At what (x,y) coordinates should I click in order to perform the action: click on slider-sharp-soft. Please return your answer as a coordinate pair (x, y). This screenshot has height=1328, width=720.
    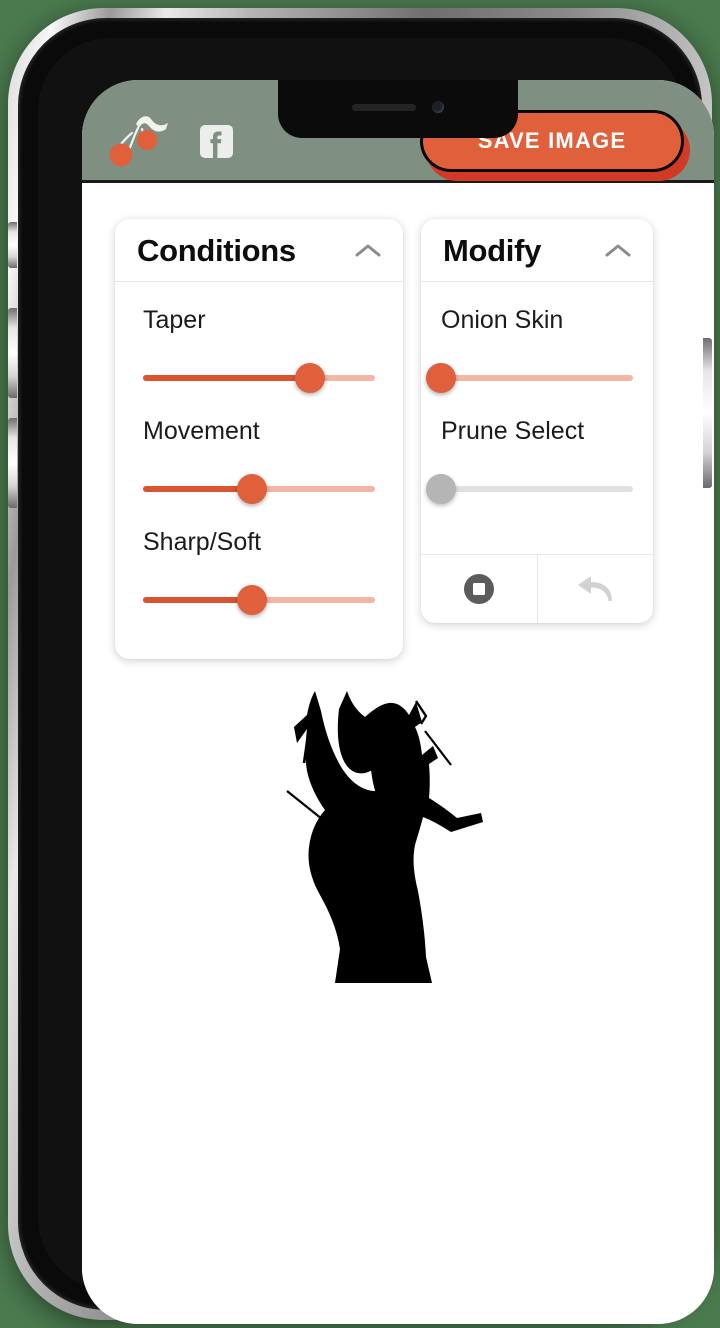
    Looking at the image, I should click on (259, 600).